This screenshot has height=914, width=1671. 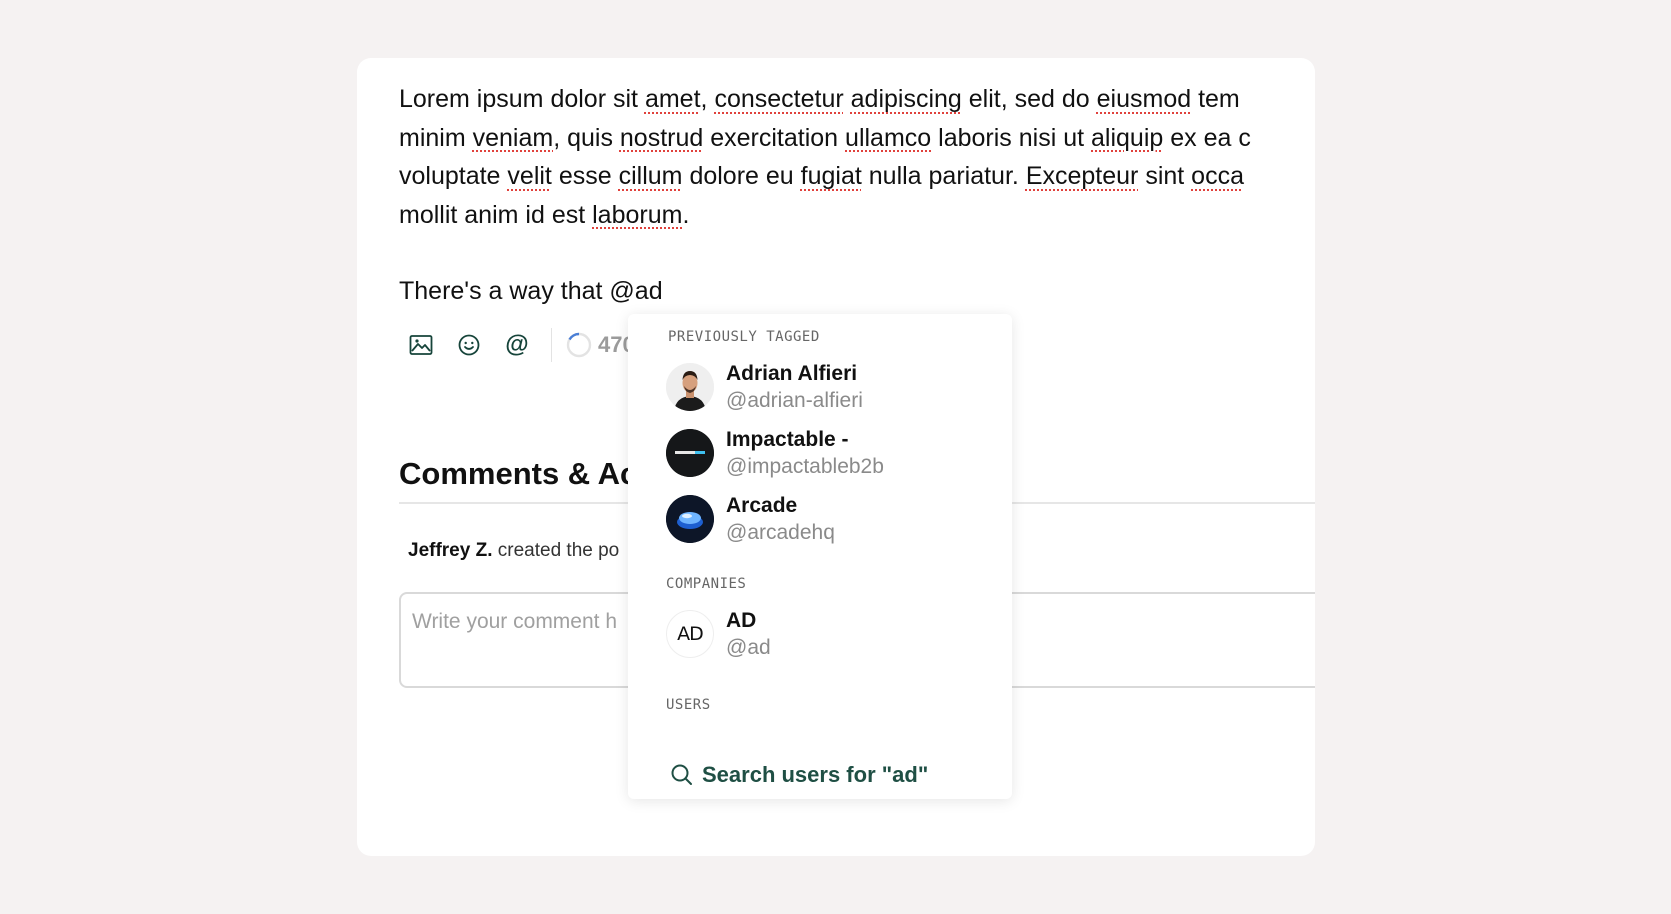 I want to click on text-segment: sint, so click(x=1165, y=176).